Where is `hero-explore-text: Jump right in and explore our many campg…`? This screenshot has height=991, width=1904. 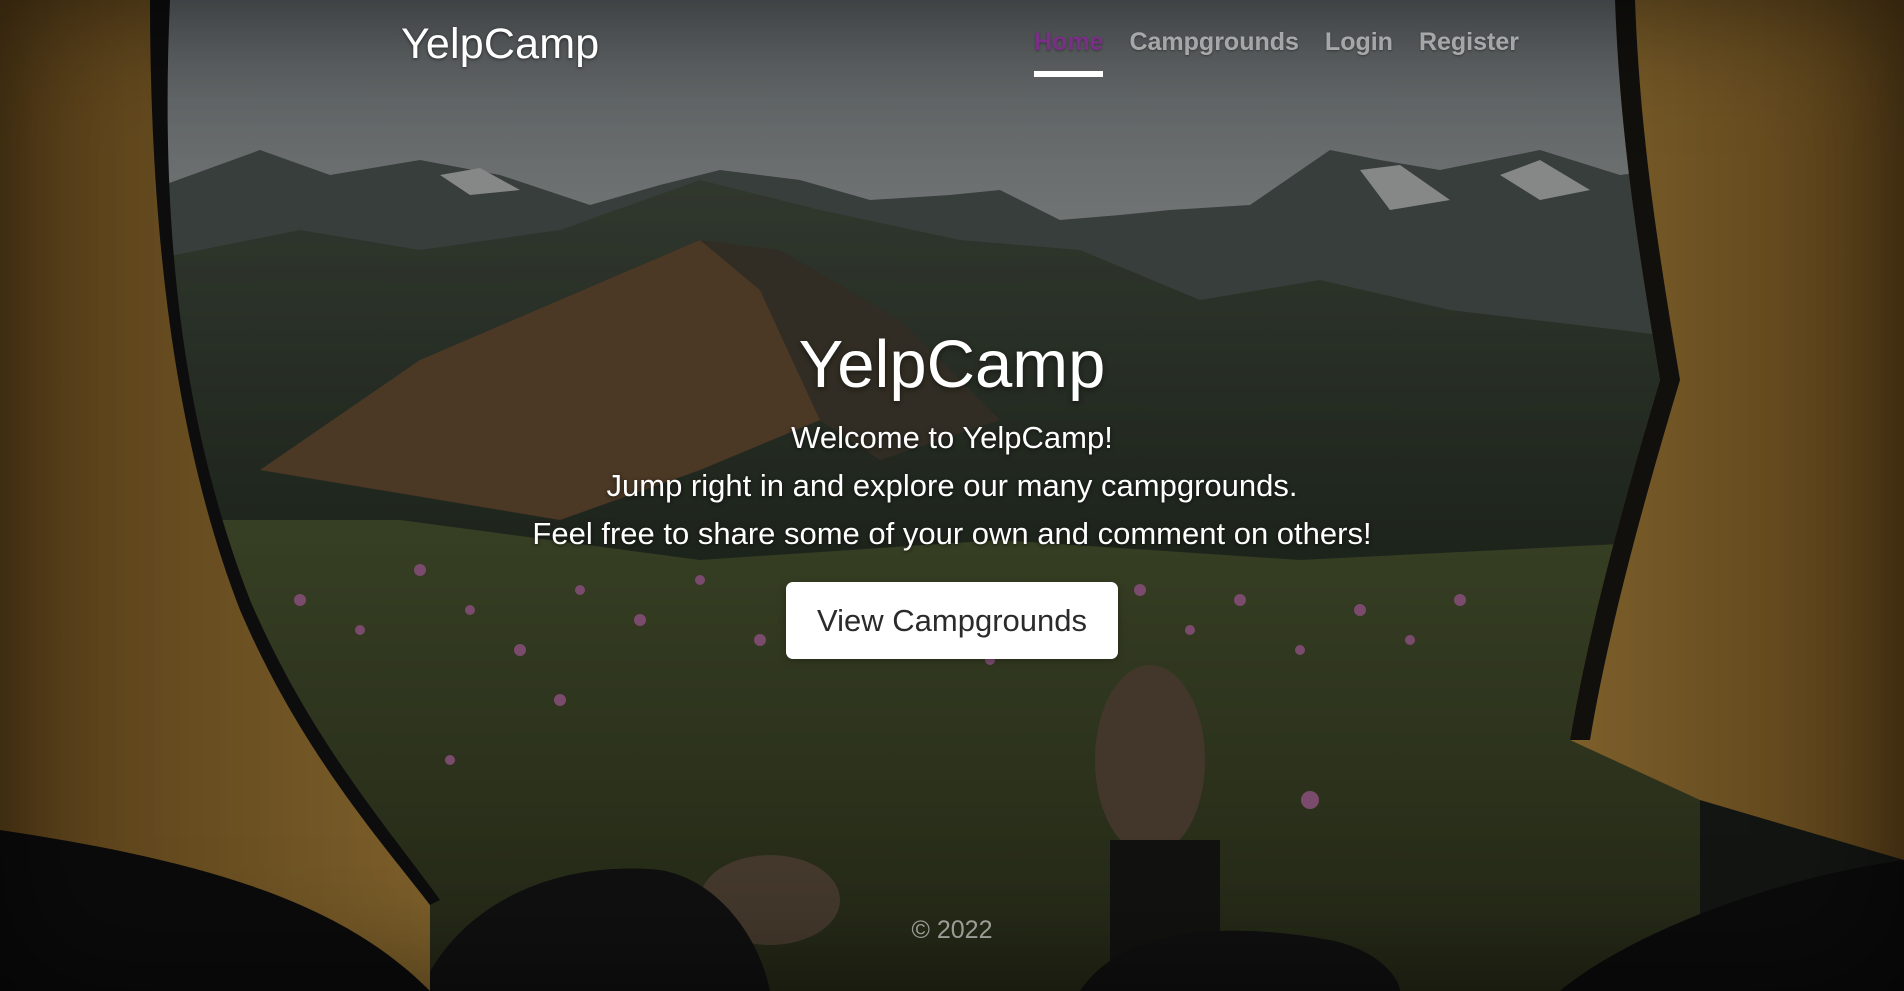 hero-explore-text: Jump right in and explore our many campg… is located at coordinates (952, 485).